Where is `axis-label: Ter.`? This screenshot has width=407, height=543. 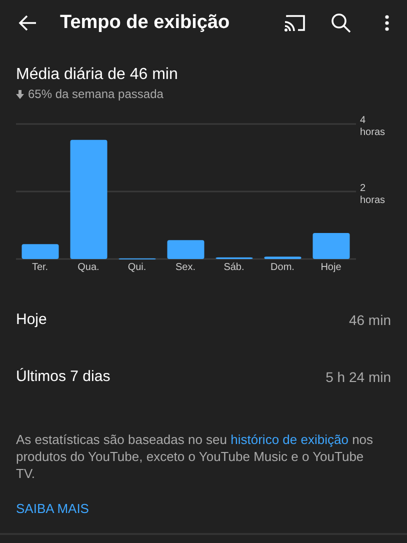
axis-label: Ter. is located at coordinates (40, 267).